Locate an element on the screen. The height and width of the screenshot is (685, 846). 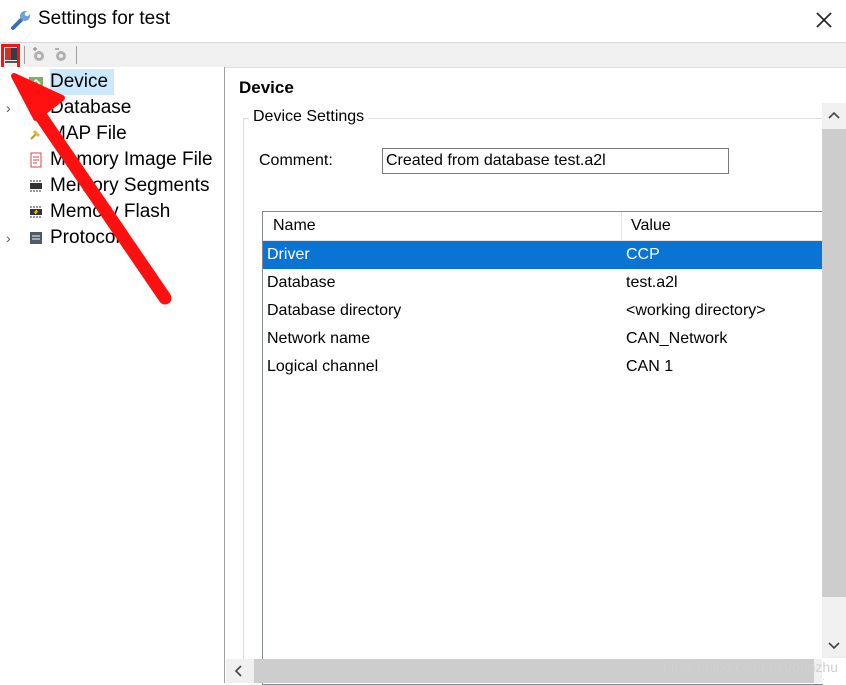
tree-item-label: Protocol is located at coordinates (85, 237).